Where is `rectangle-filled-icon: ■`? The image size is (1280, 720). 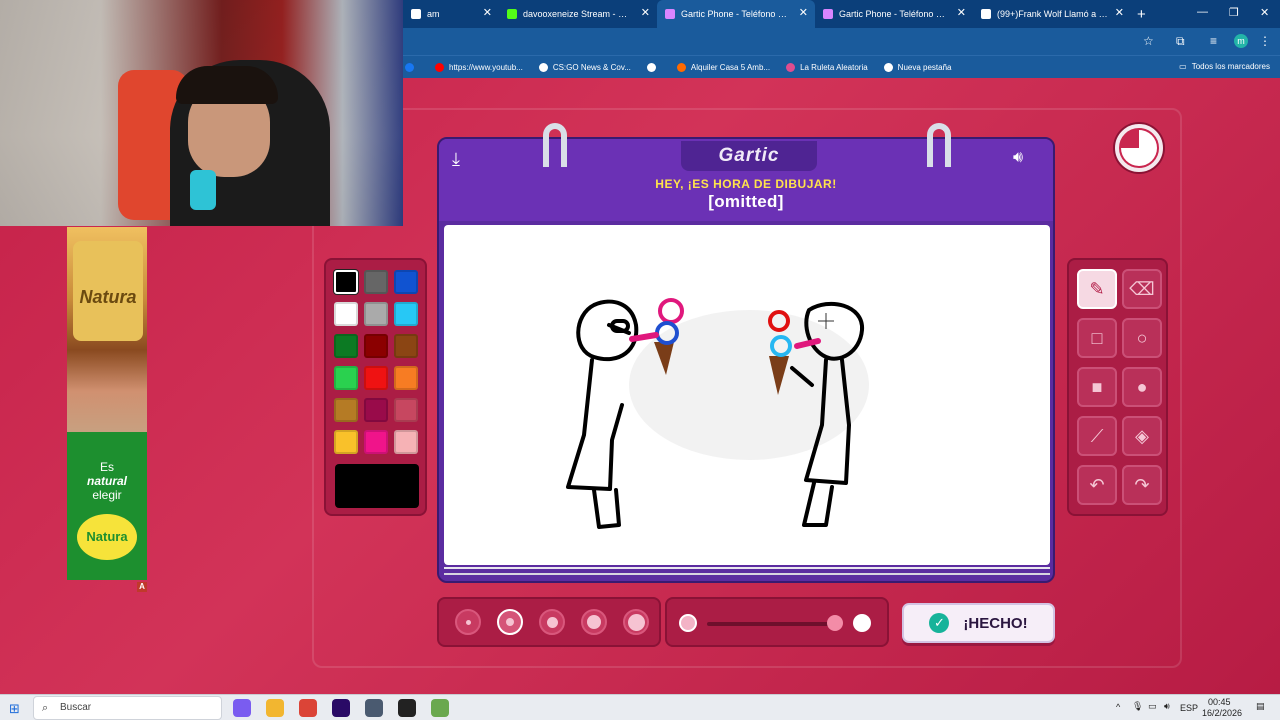
rectangle-filled-icon: ■ is located at coordinates (1097, 387).